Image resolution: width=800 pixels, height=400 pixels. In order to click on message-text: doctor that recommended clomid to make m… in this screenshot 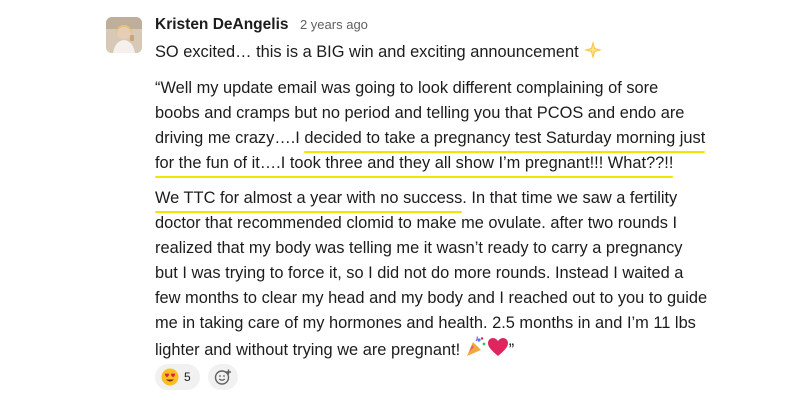, I will do `click(416, 223)`.